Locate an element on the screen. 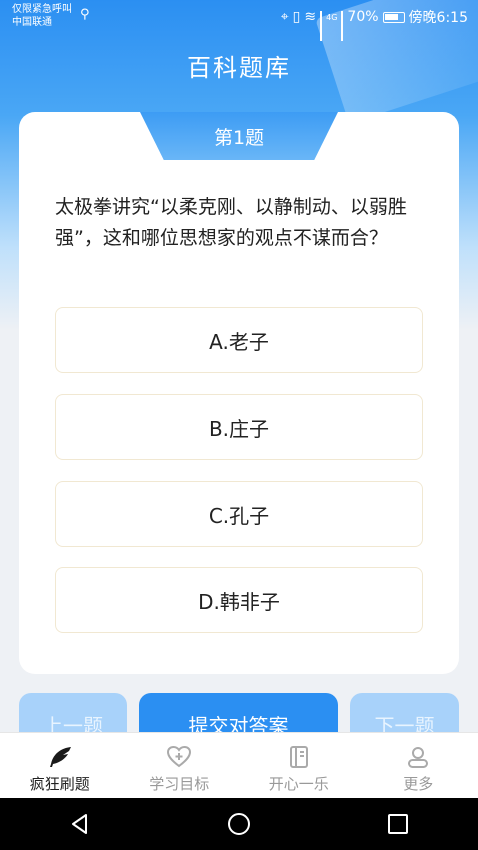  status-bar: 仅限紧急呼叫 中国联通 ⚲ ⌖ ▯ ≋ 4G 70% 傍晚6:15 is located at coordinates (239, 20).